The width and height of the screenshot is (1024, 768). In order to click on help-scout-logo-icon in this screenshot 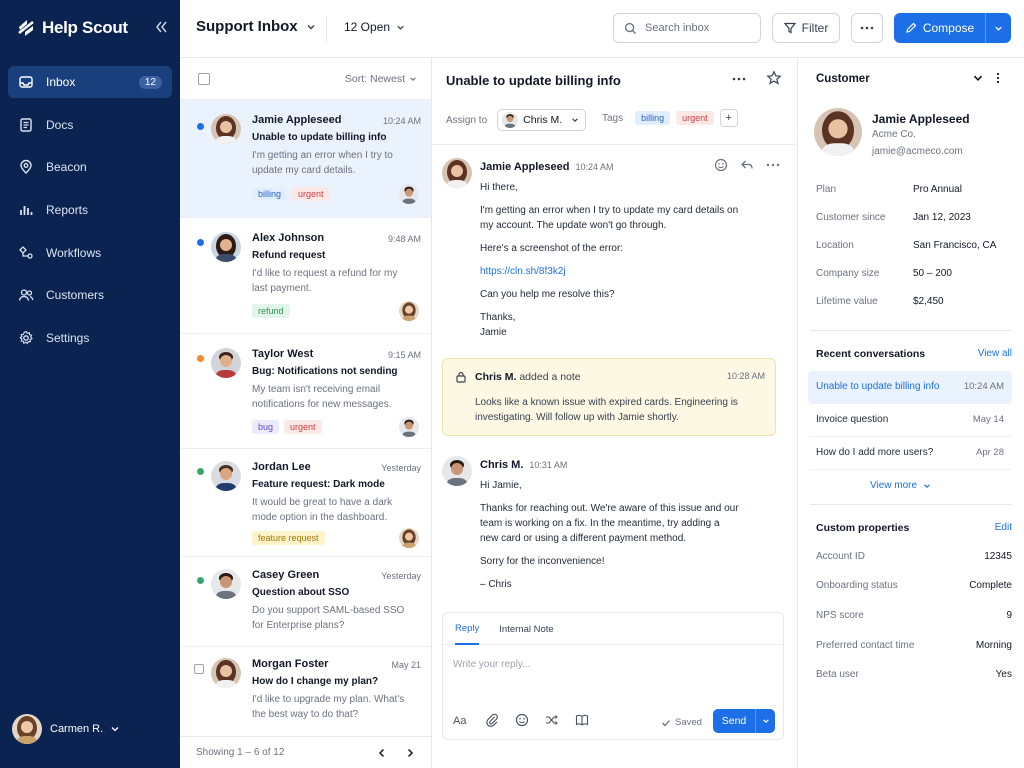, I will do `click(26, 28)`.